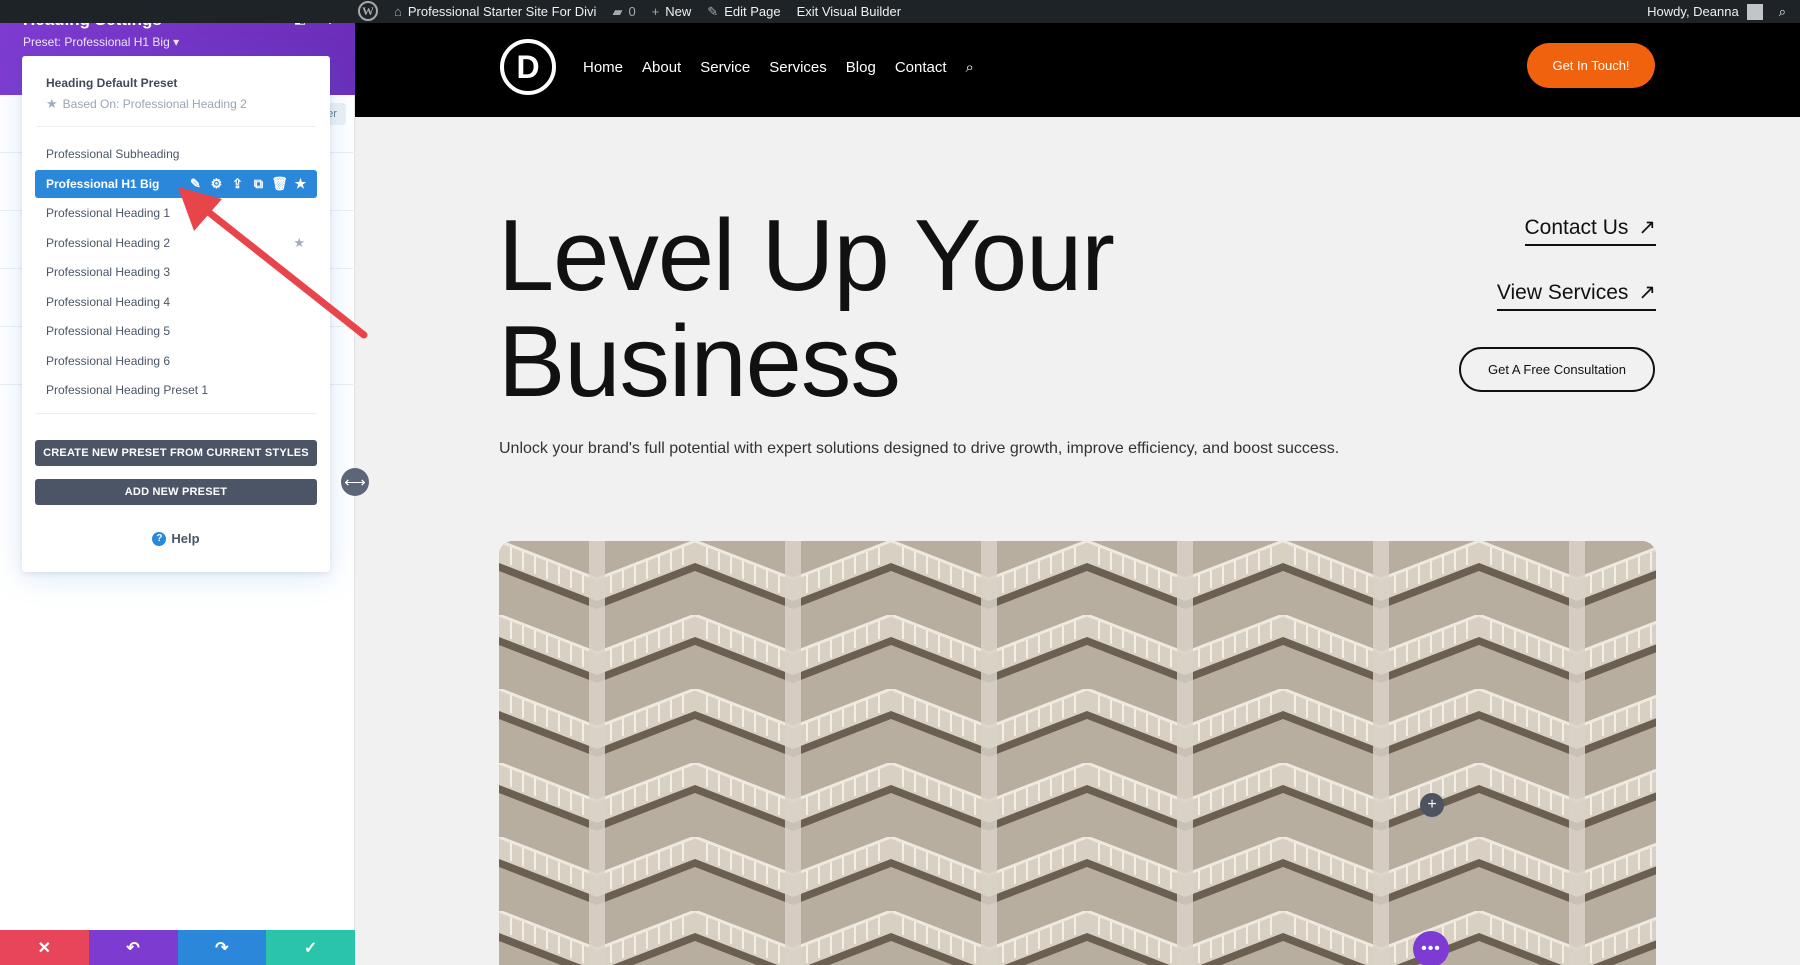  I want to click on preset-item-label: Professional Heading Preset 1, so click(127, 390).